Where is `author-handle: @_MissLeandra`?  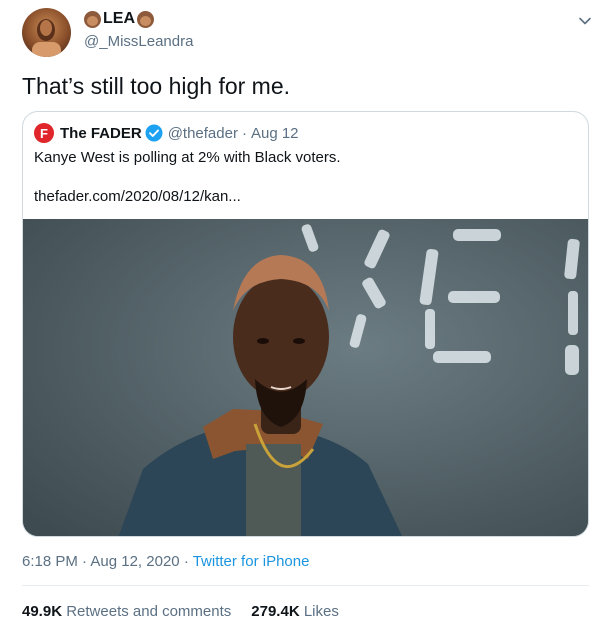 author-handle: @_MissLeandra is located at coordinates (138, 41).